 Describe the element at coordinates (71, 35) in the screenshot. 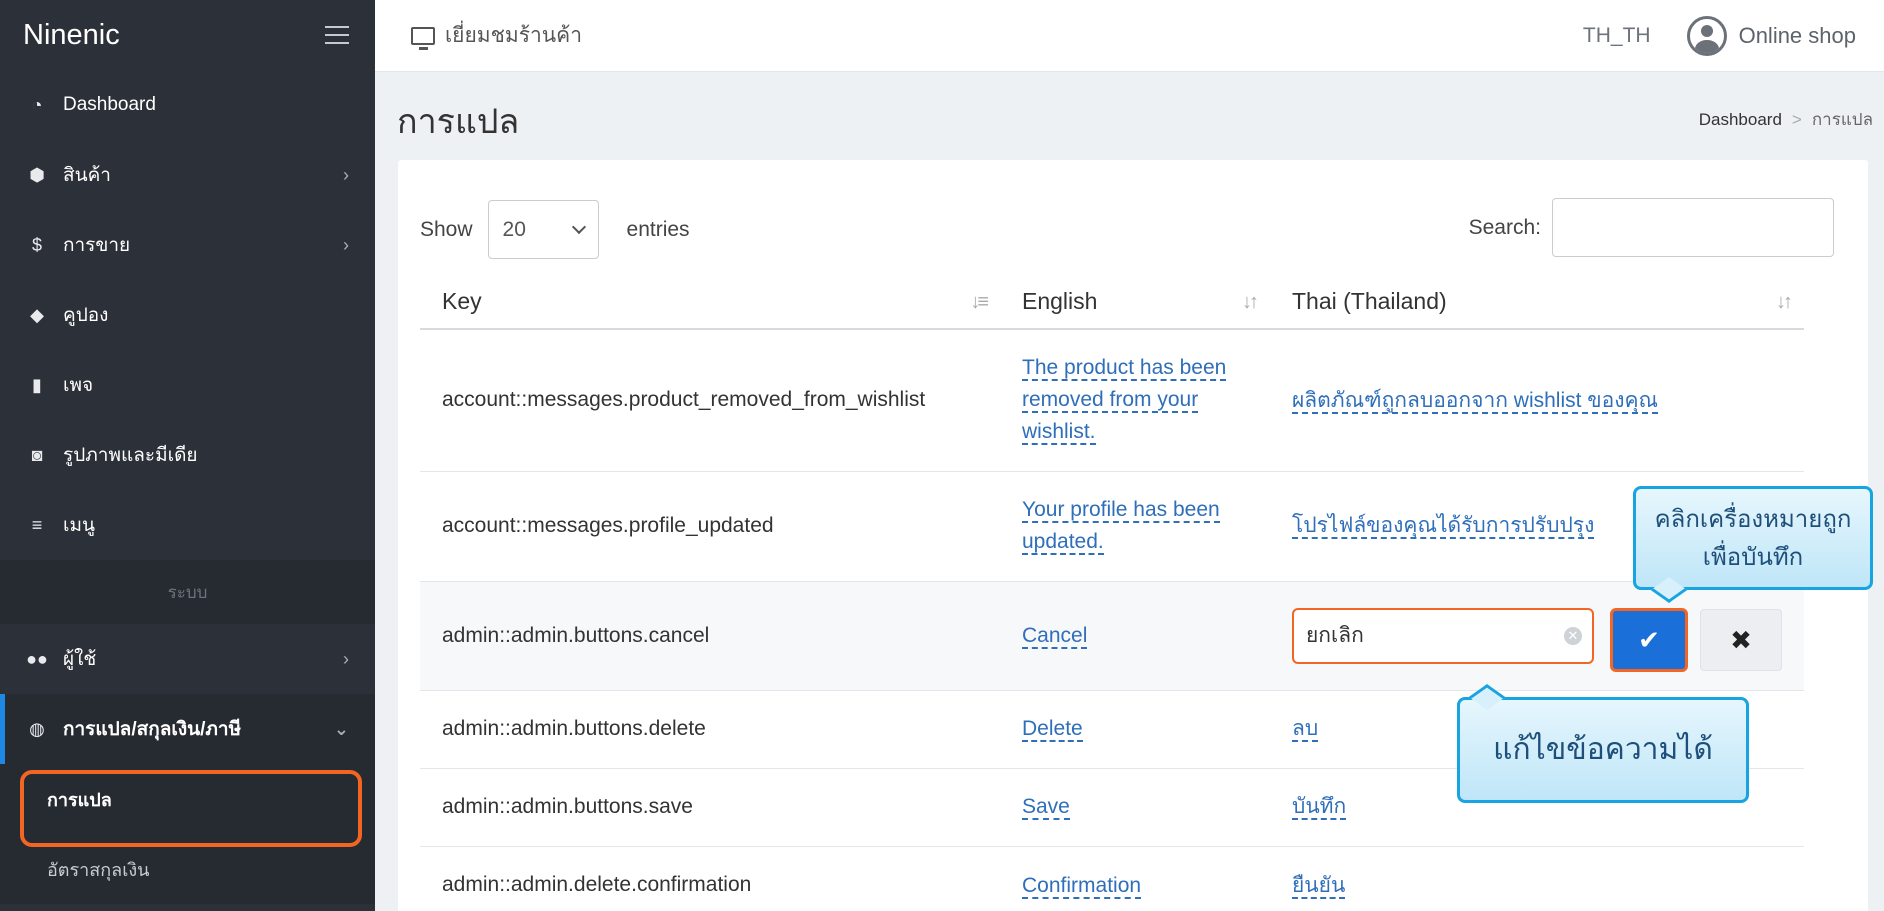

I see `brand-logo: Ninenic` at that location.